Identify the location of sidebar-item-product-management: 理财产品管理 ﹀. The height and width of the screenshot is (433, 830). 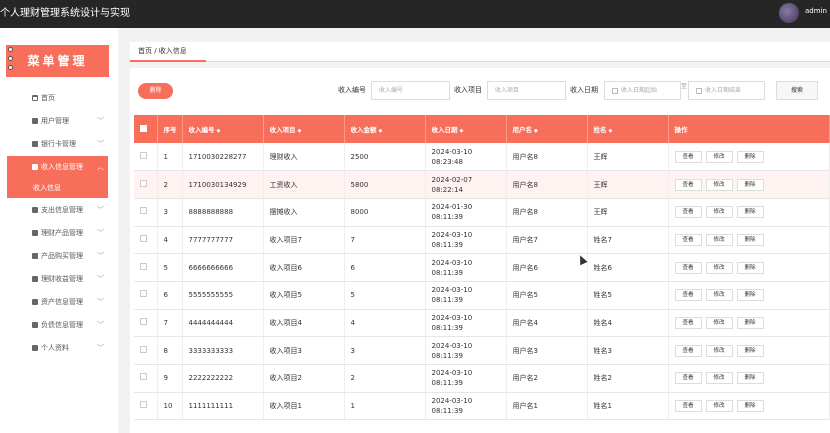
(57, 233).